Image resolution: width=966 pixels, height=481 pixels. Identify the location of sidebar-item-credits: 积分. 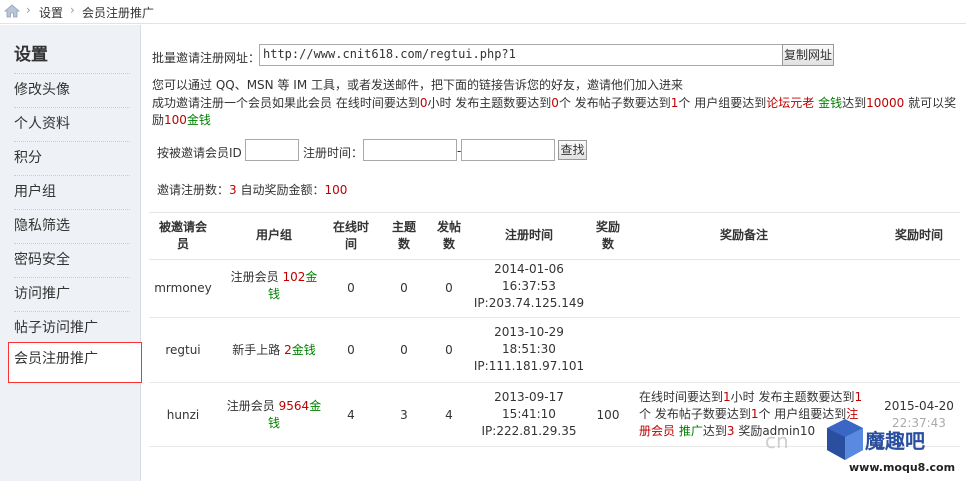
(72, 157).